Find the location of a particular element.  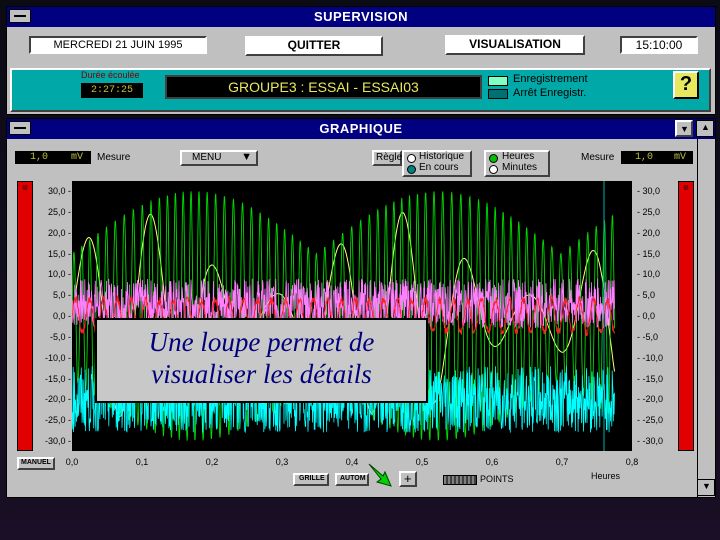

scroll-up-icon: ▲ is located at coordinates (705, 127).